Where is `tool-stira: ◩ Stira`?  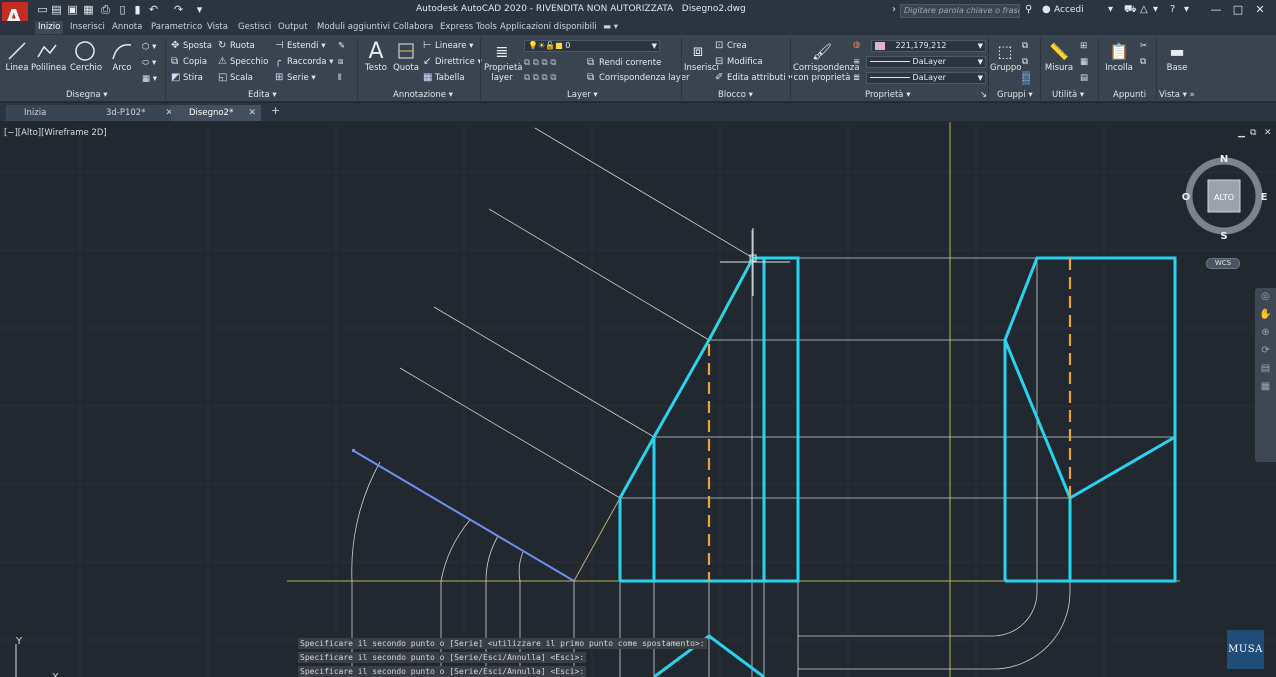 tool-stira: ◩ Stira is located at coordinates (187, 78).